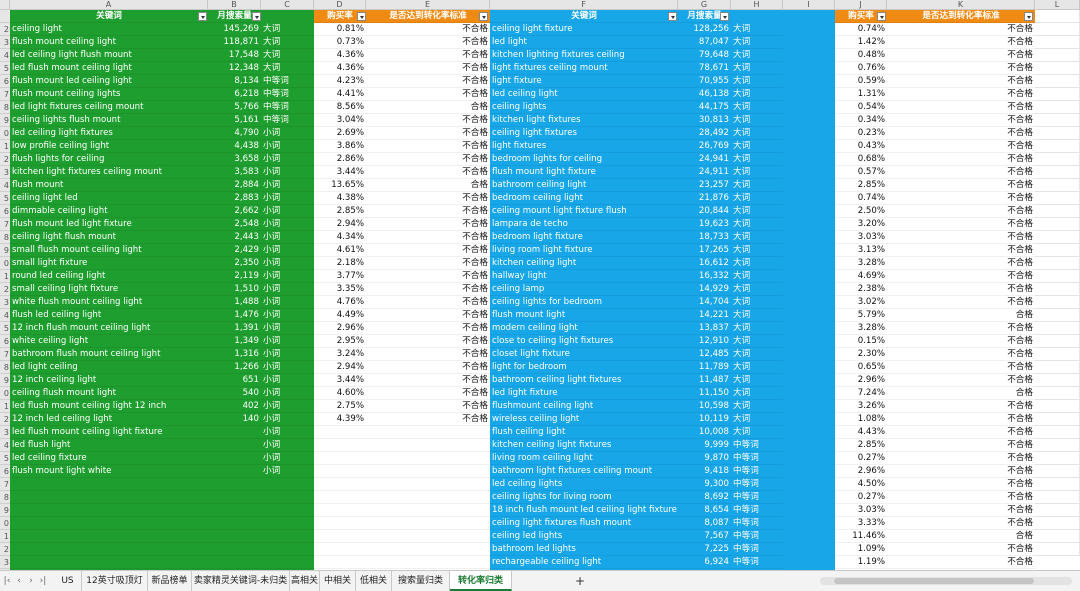 This screenshot has height=591, width=1080. What do you see at coordinates (340, 276) in the screenshot?
I see `buy-rate-cell: 3.77%` at bounding box center [340, 276].